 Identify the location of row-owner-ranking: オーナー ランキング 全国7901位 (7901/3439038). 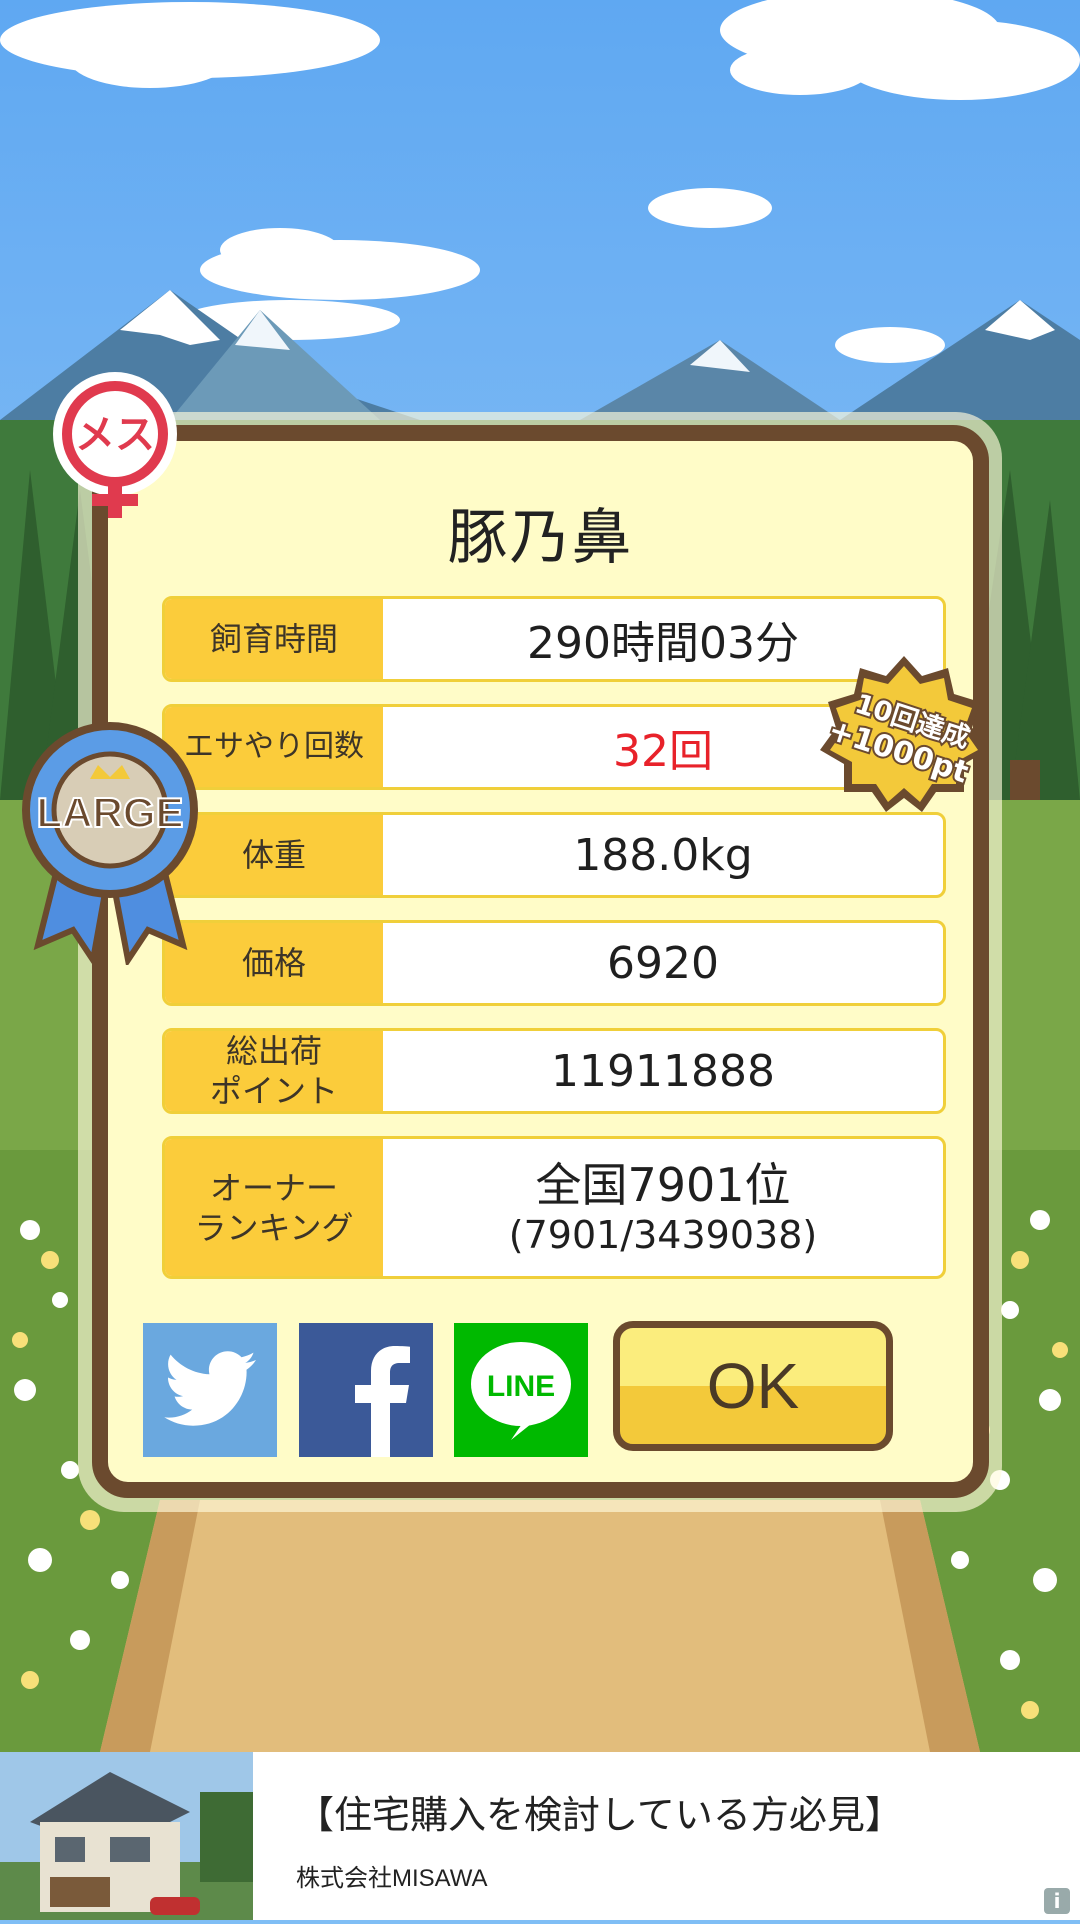
(554, 1207).